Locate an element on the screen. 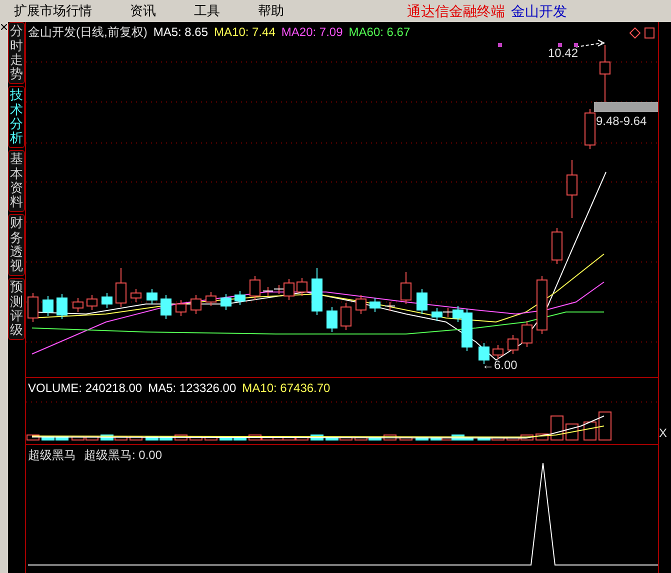  indicator-reading: 超级黑马: 0.00 is located at coordinates (123, 455).